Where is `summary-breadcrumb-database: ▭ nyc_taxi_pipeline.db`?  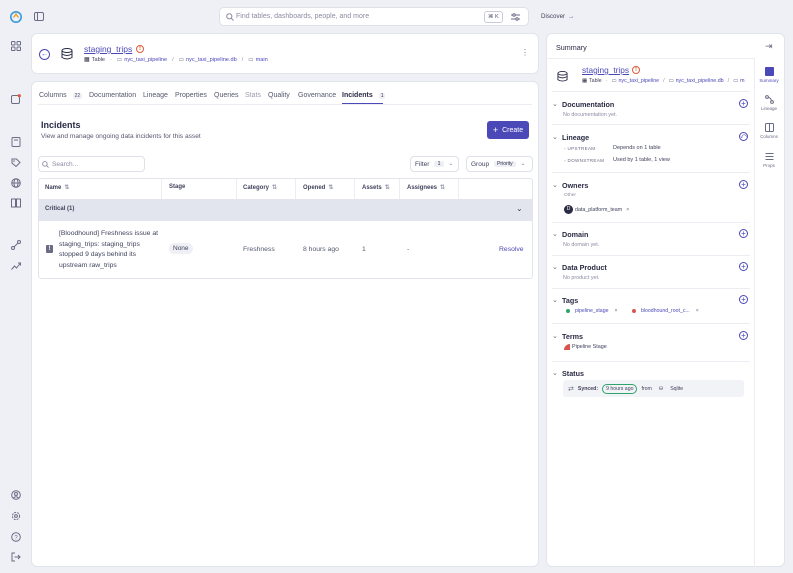 summary-breadcrumb-database: ▭ nyc_taxi_pipeline.db is located at coordinates (696, 81).